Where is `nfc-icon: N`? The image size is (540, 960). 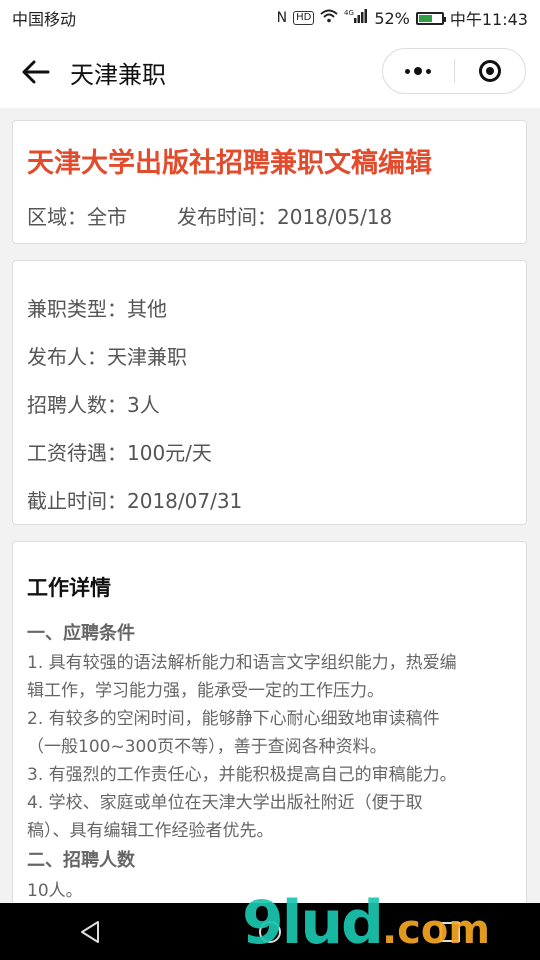 nfc-icon: N is located at coordinates (282, 18).